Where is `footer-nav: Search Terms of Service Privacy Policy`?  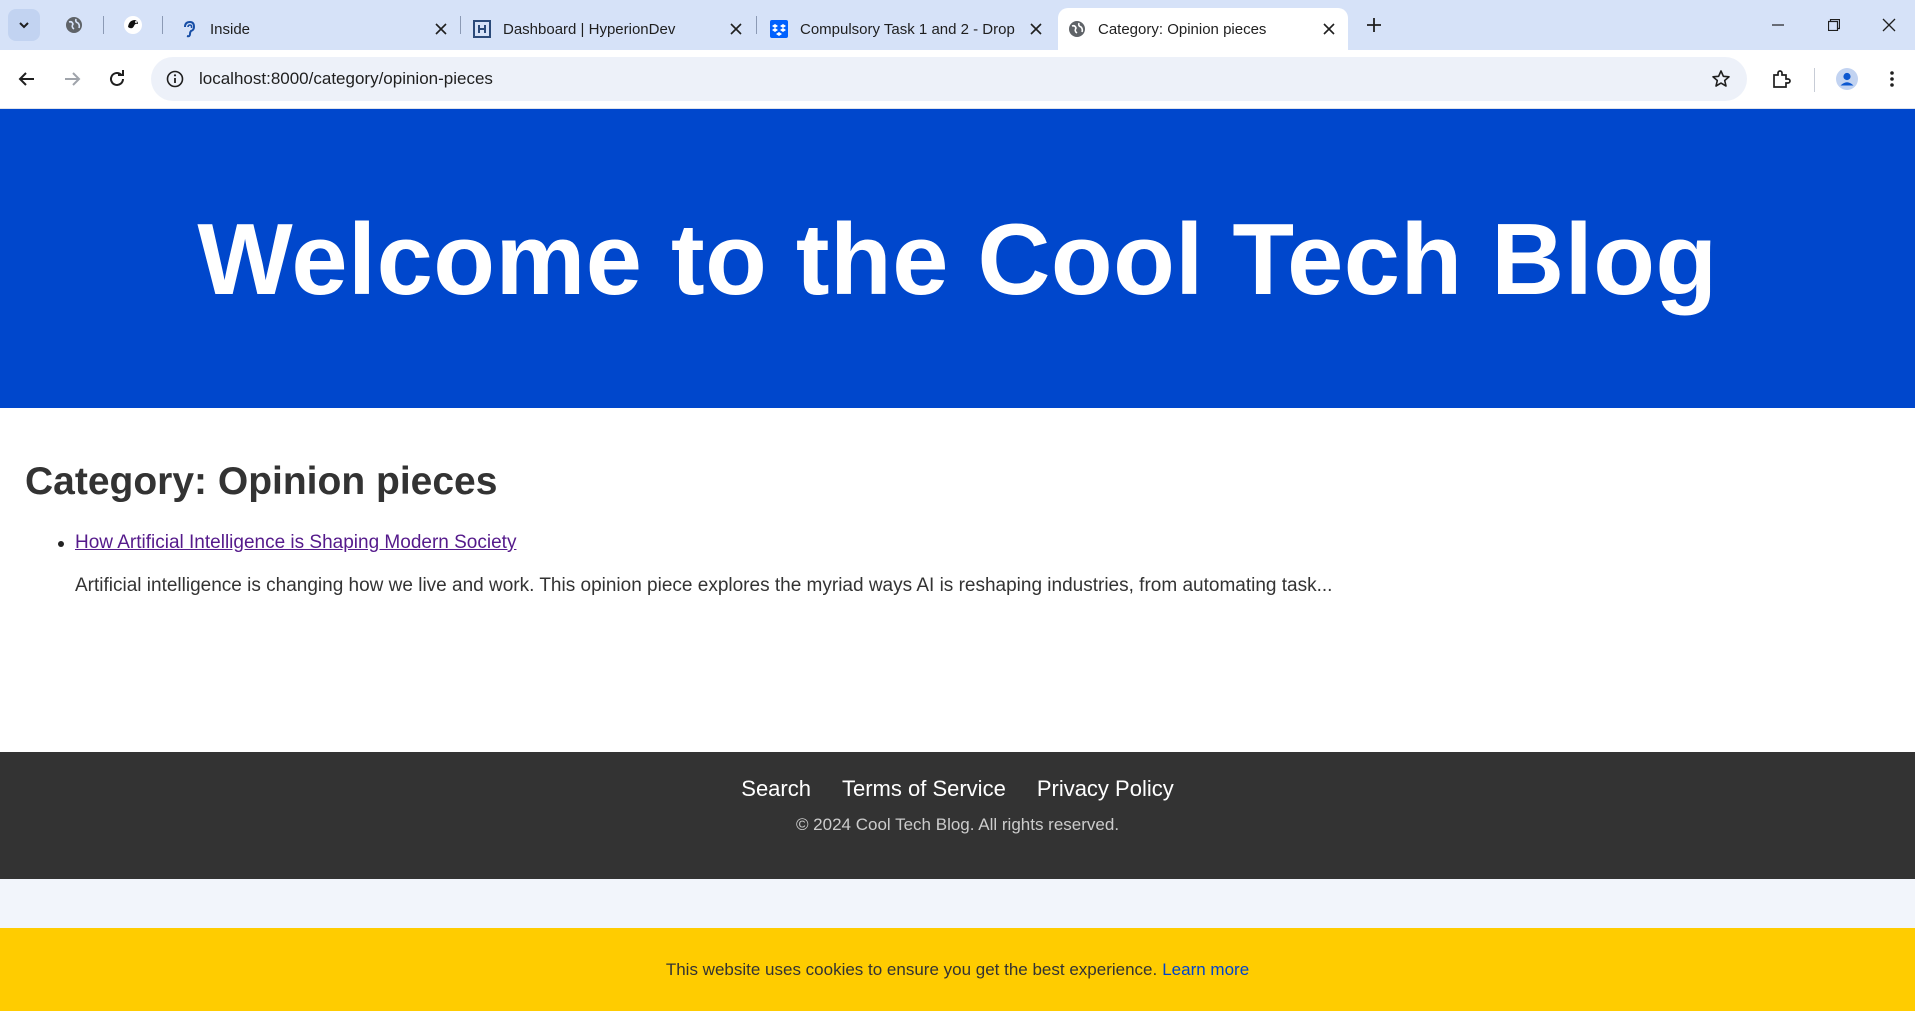
footer-nav: Search Terms of Service Privacy Policy is located at coordinates (957, 789).